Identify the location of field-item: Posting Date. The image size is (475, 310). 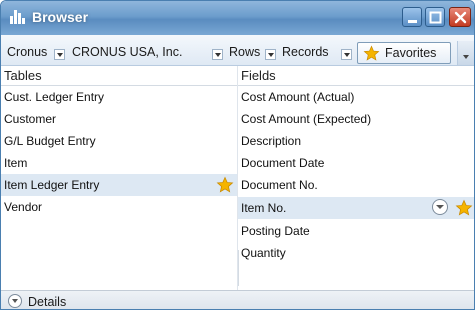
(356, 231).